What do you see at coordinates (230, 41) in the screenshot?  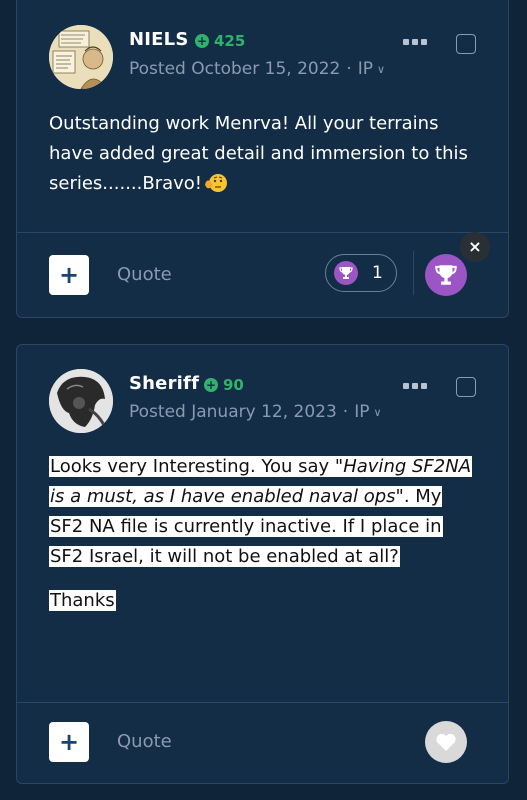 I see `reputation-count: 425` at bounding box center [230, 41].